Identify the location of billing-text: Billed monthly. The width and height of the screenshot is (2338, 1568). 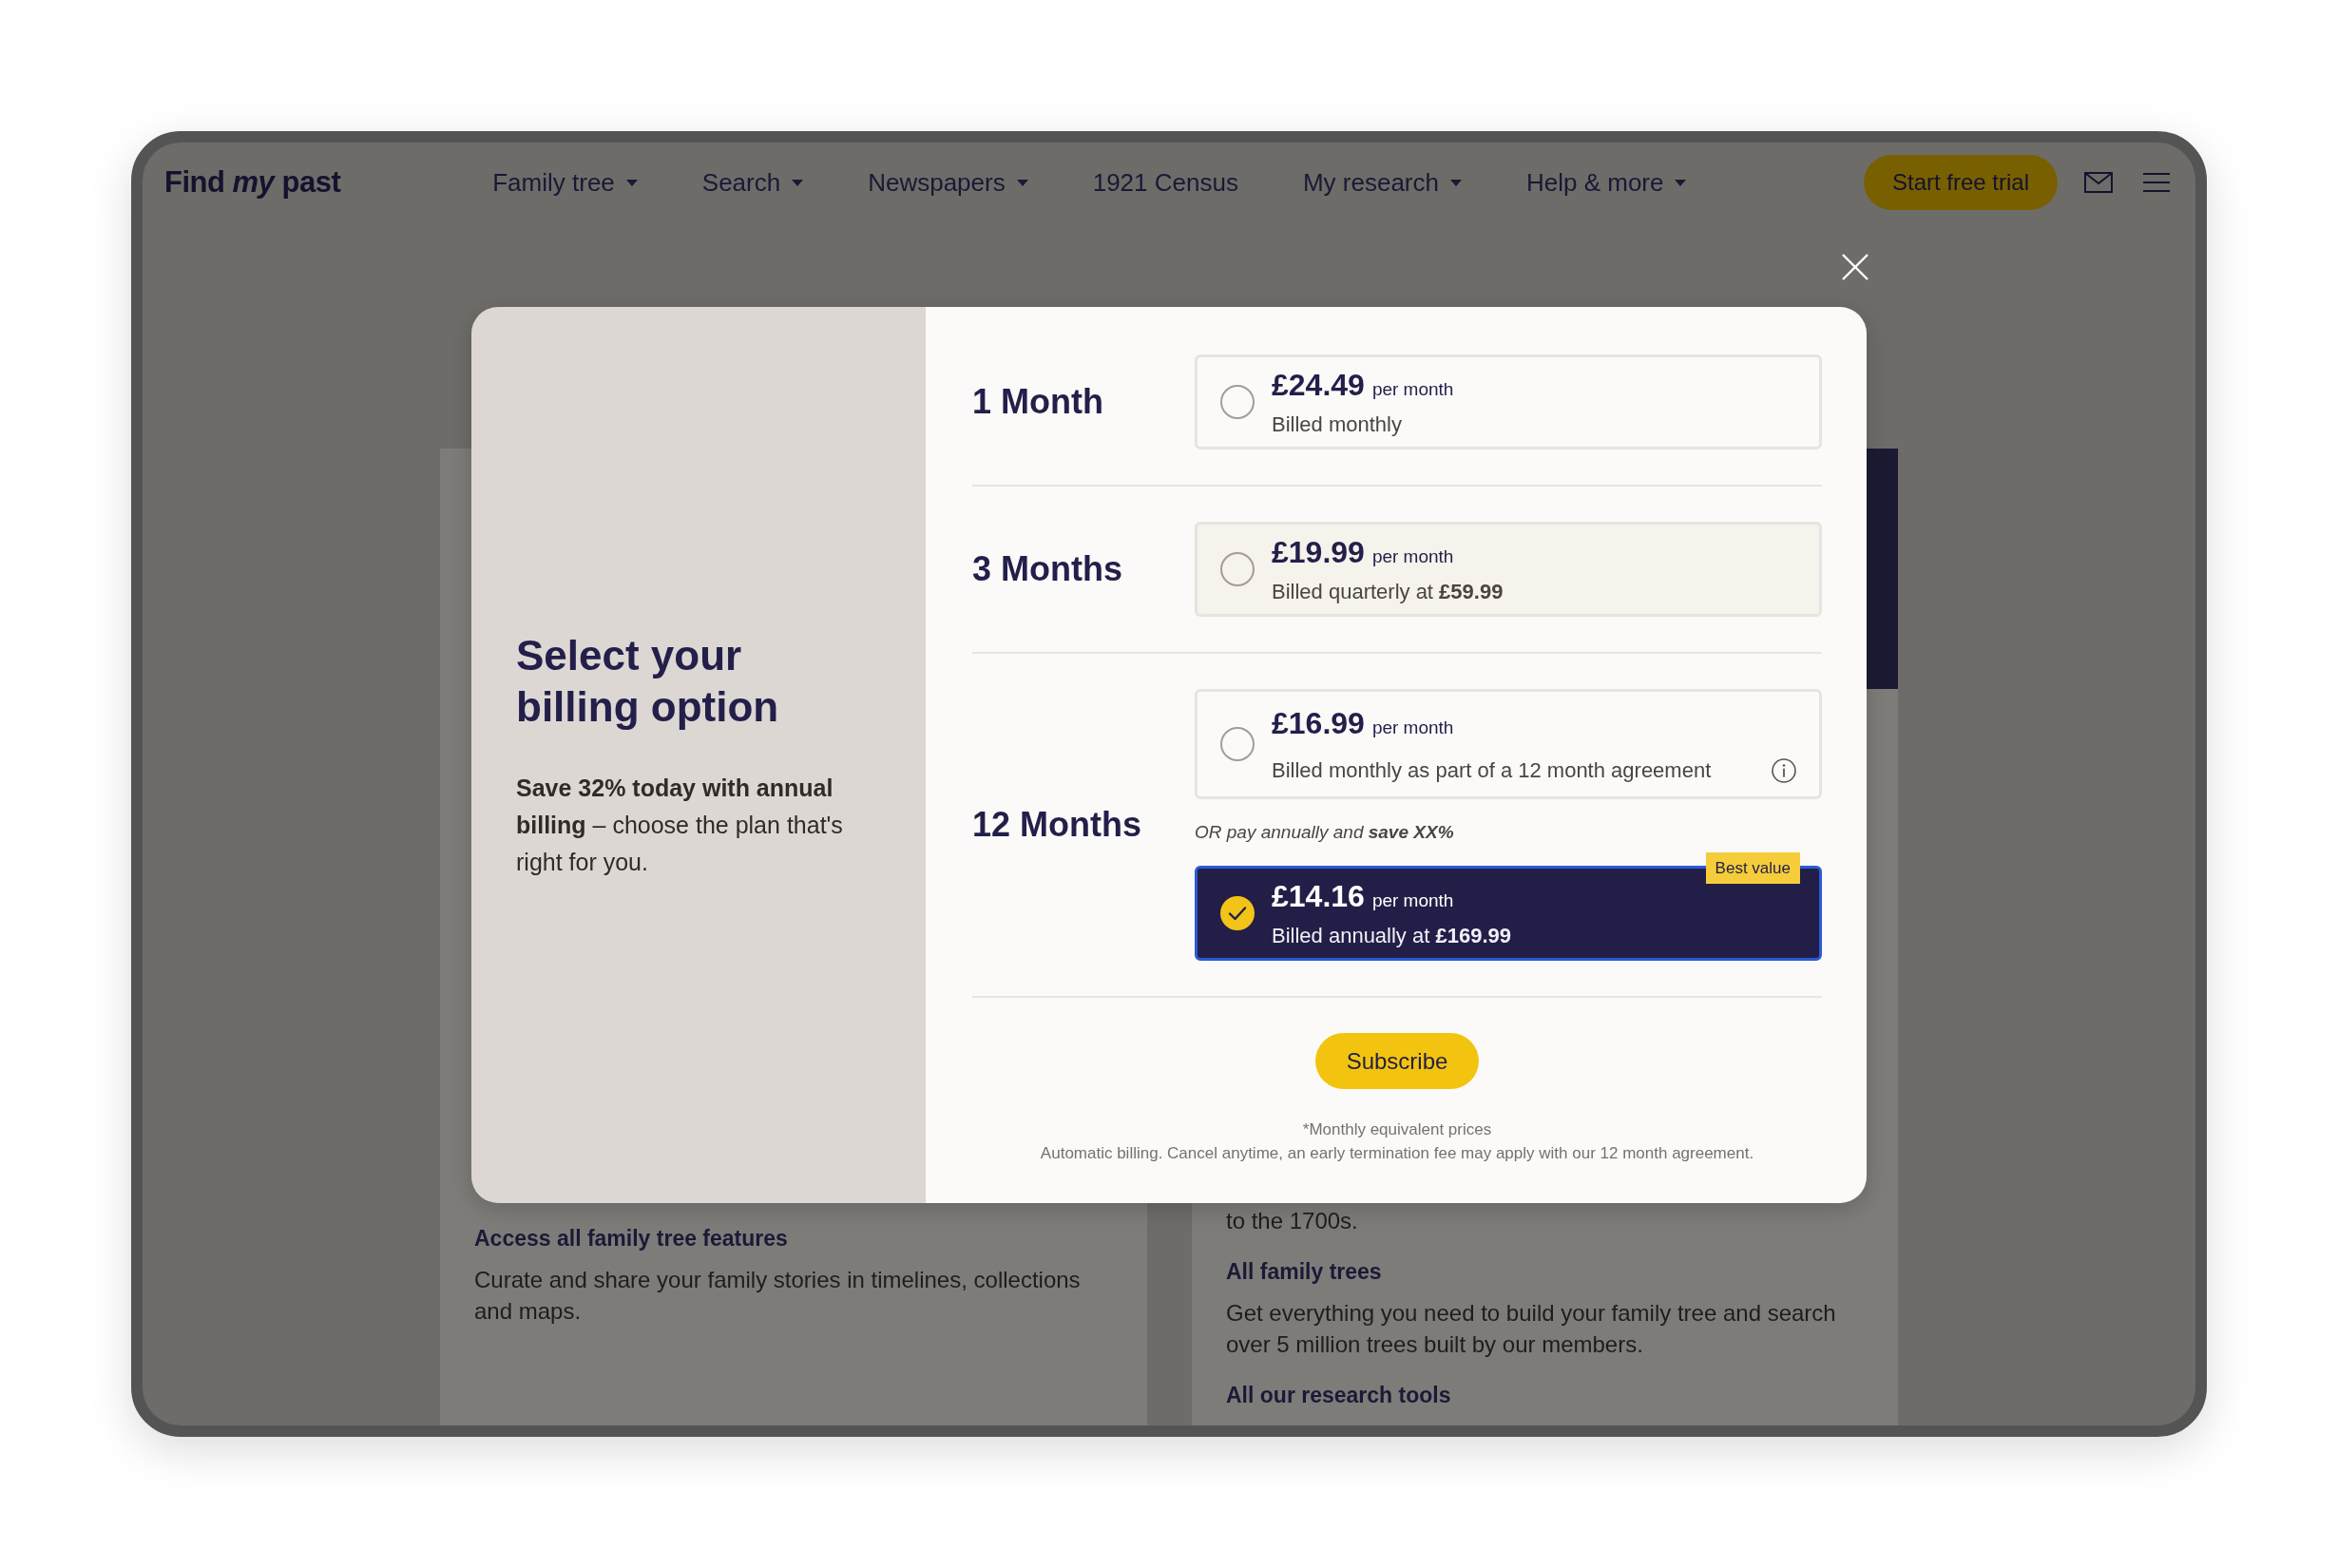
(1337, 424).